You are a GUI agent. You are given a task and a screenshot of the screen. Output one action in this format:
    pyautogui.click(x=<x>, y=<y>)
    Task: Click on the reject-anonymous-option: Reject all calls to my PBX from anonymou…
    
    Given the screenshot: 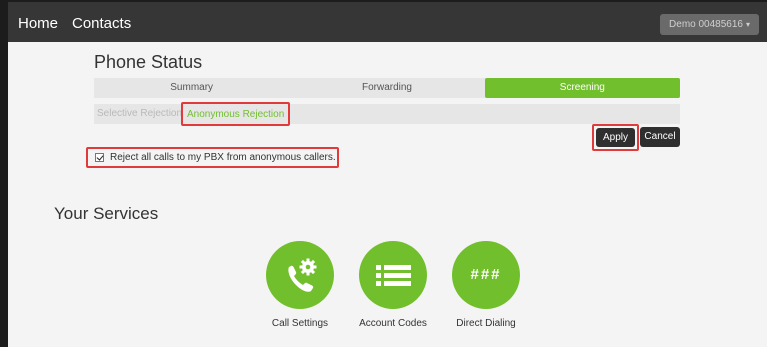 What is the action you would take?
    pyautogui.click(x=212, y=157)
    